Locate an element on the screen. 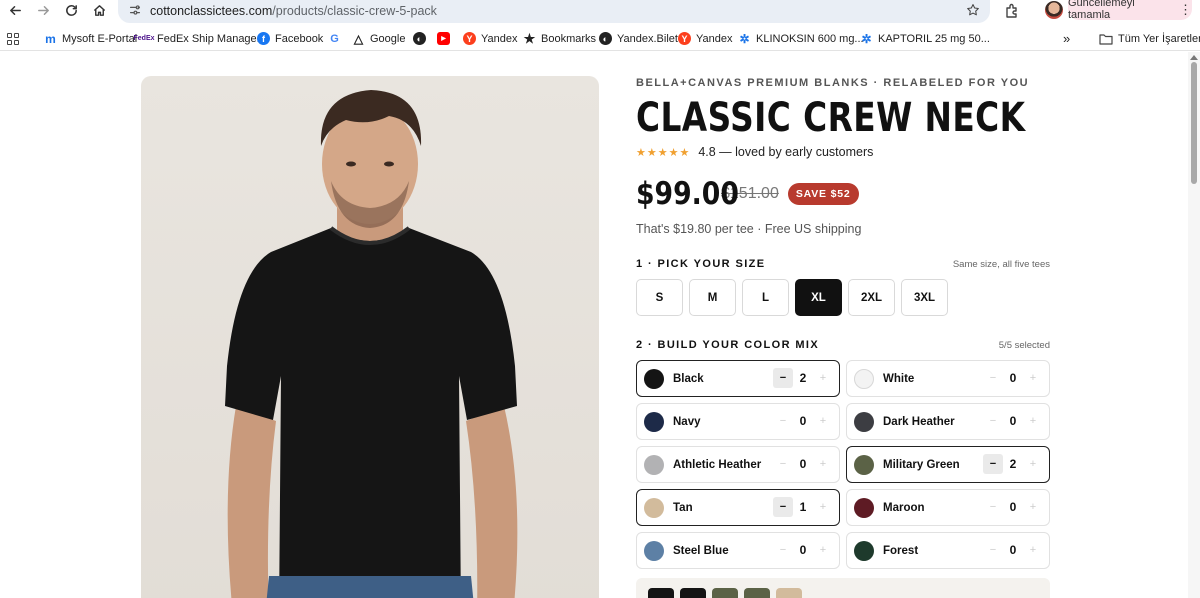 This screenshot has width=1200, height=598. url-path: /products/classic-crew-5-pack is located at coordinates (354, 11).